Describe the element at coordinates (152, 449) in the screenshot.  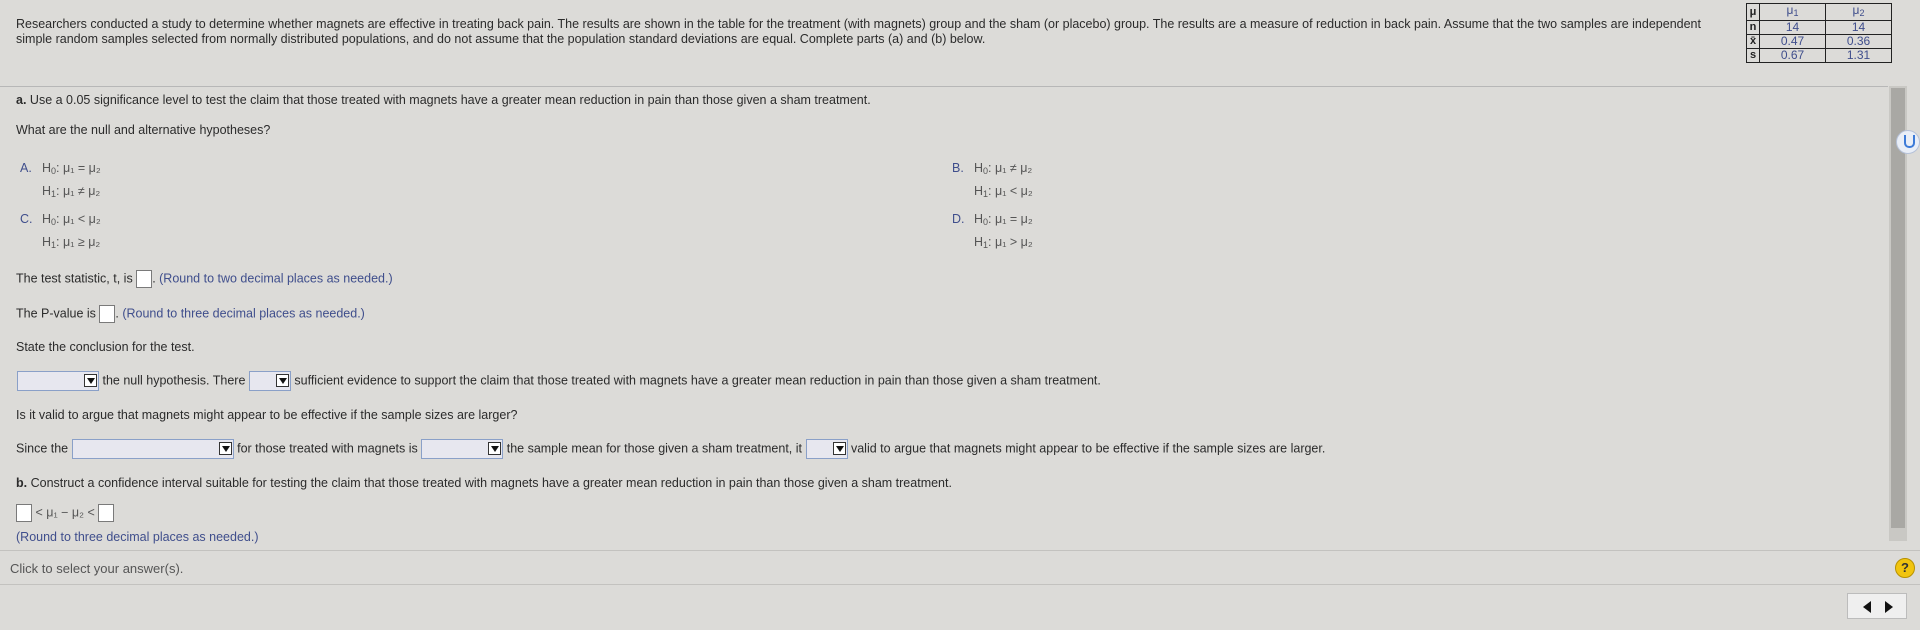
I see `statistic-dropdown` at that location.